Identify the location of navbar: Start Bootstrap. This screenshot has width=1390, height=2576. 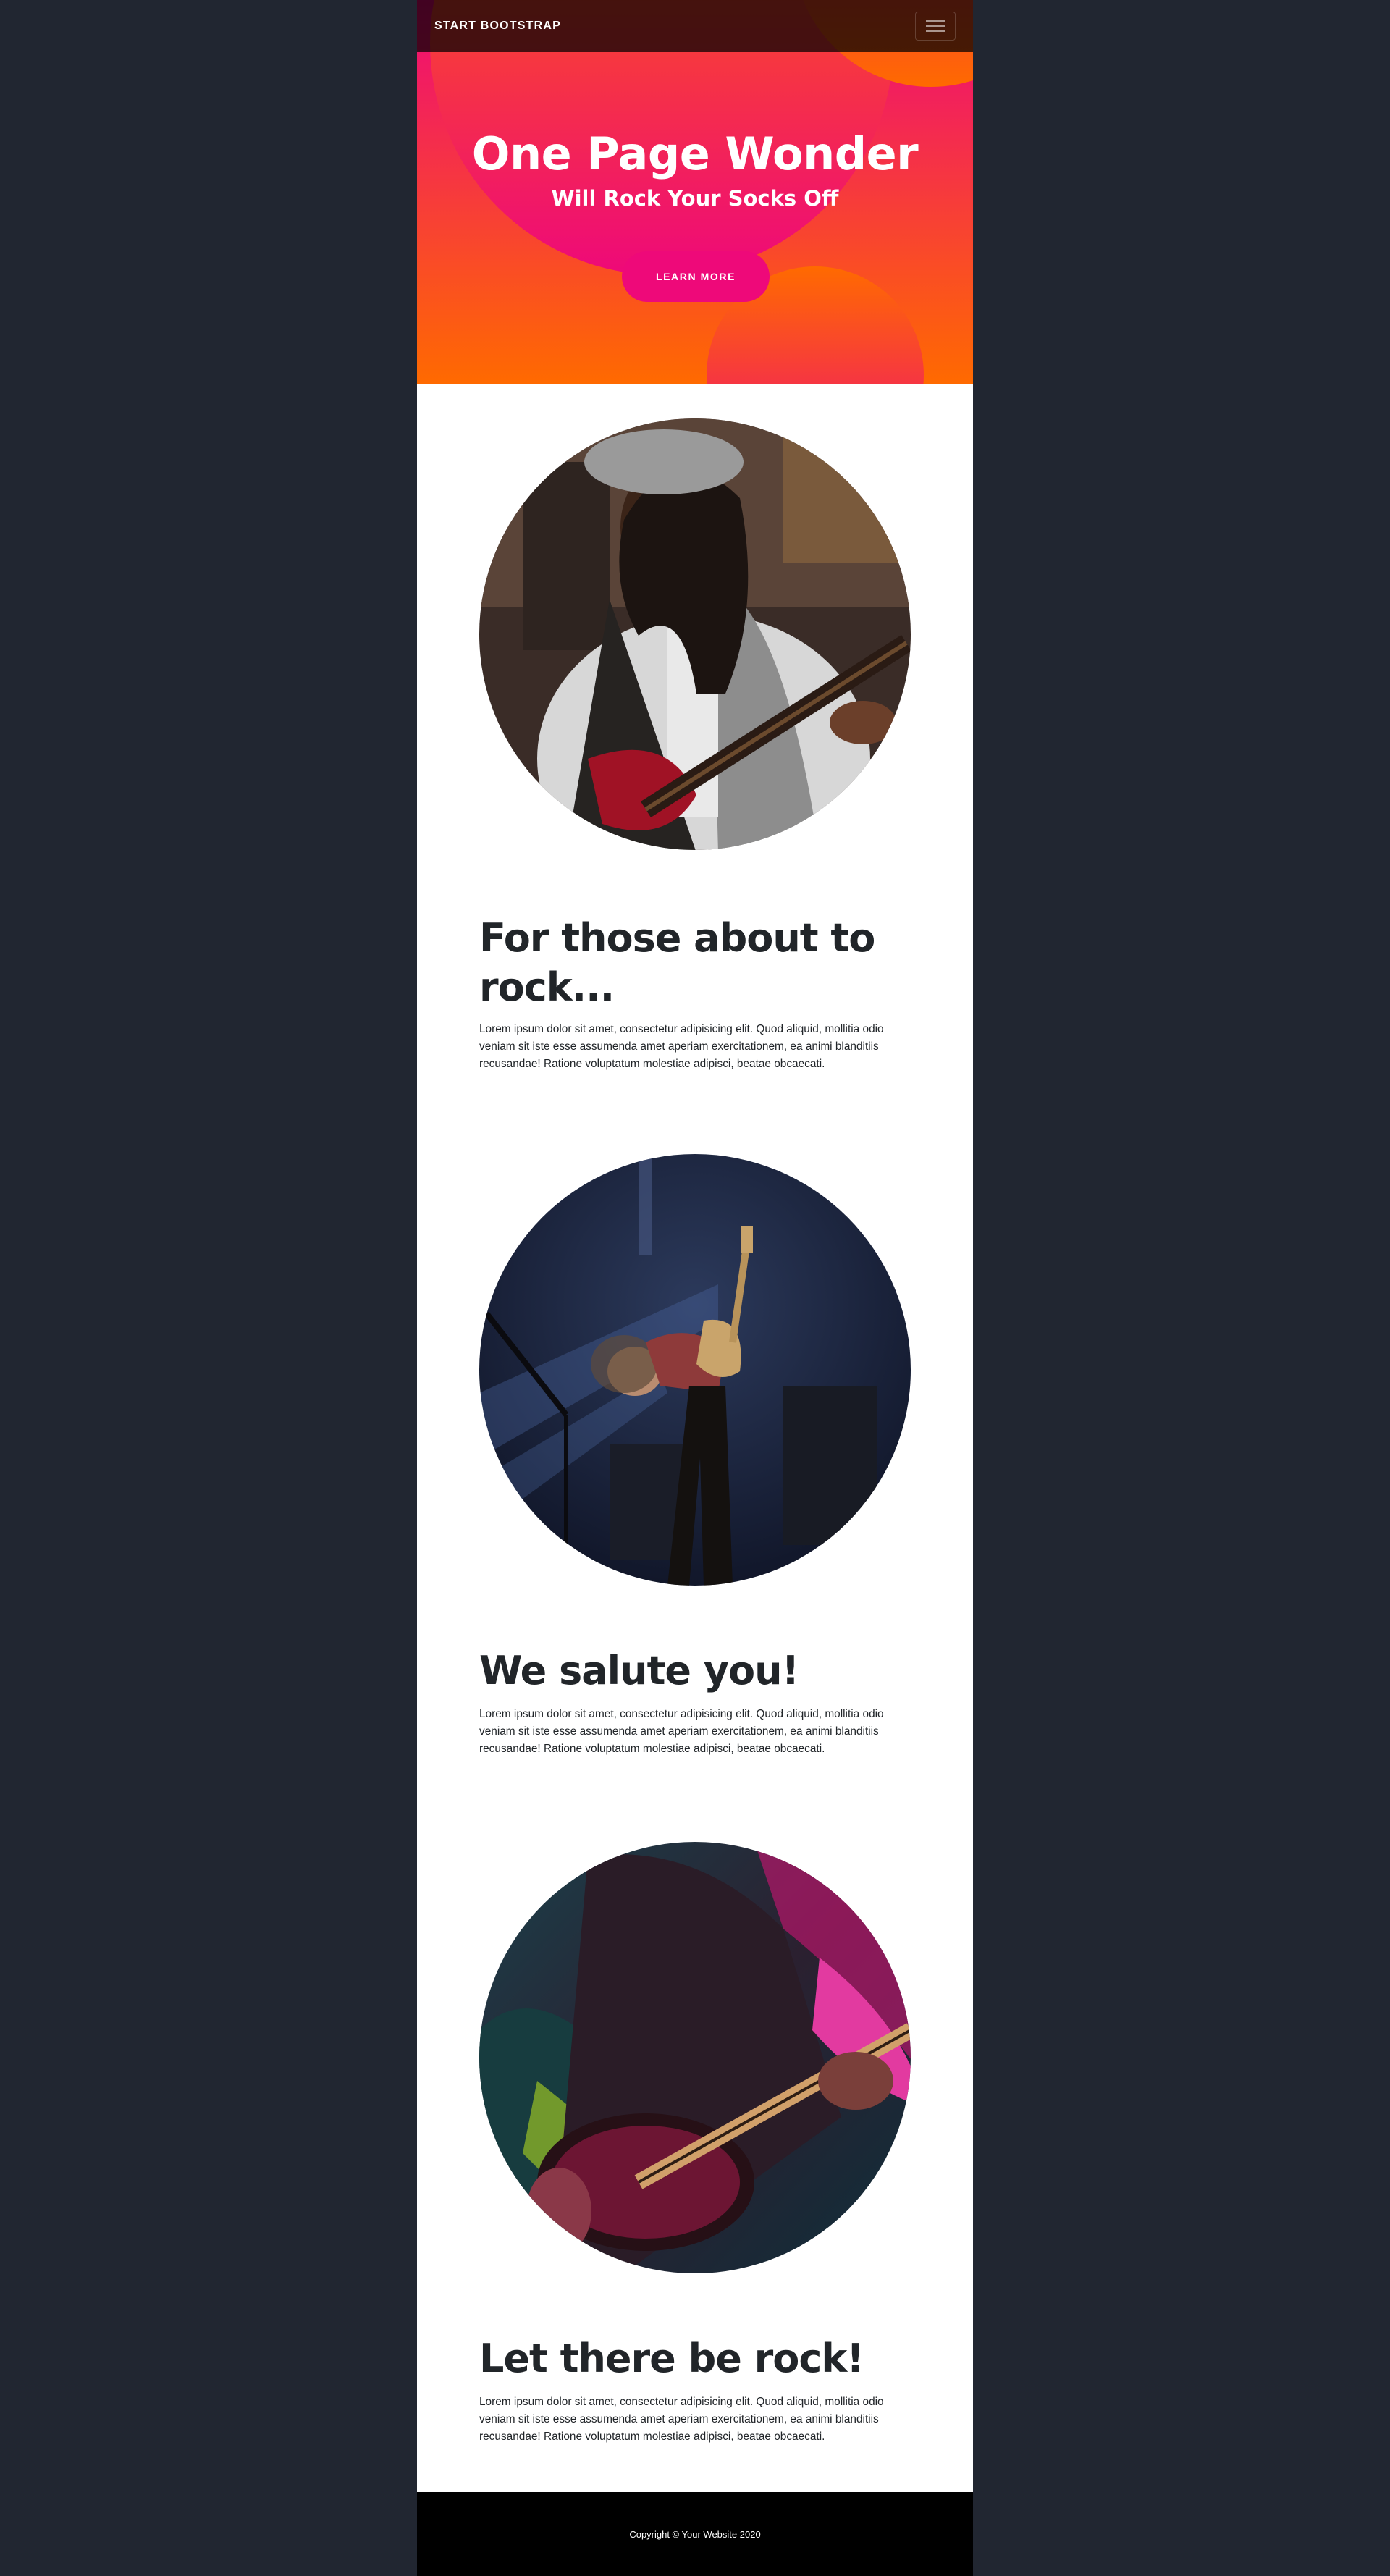
(695, 26).